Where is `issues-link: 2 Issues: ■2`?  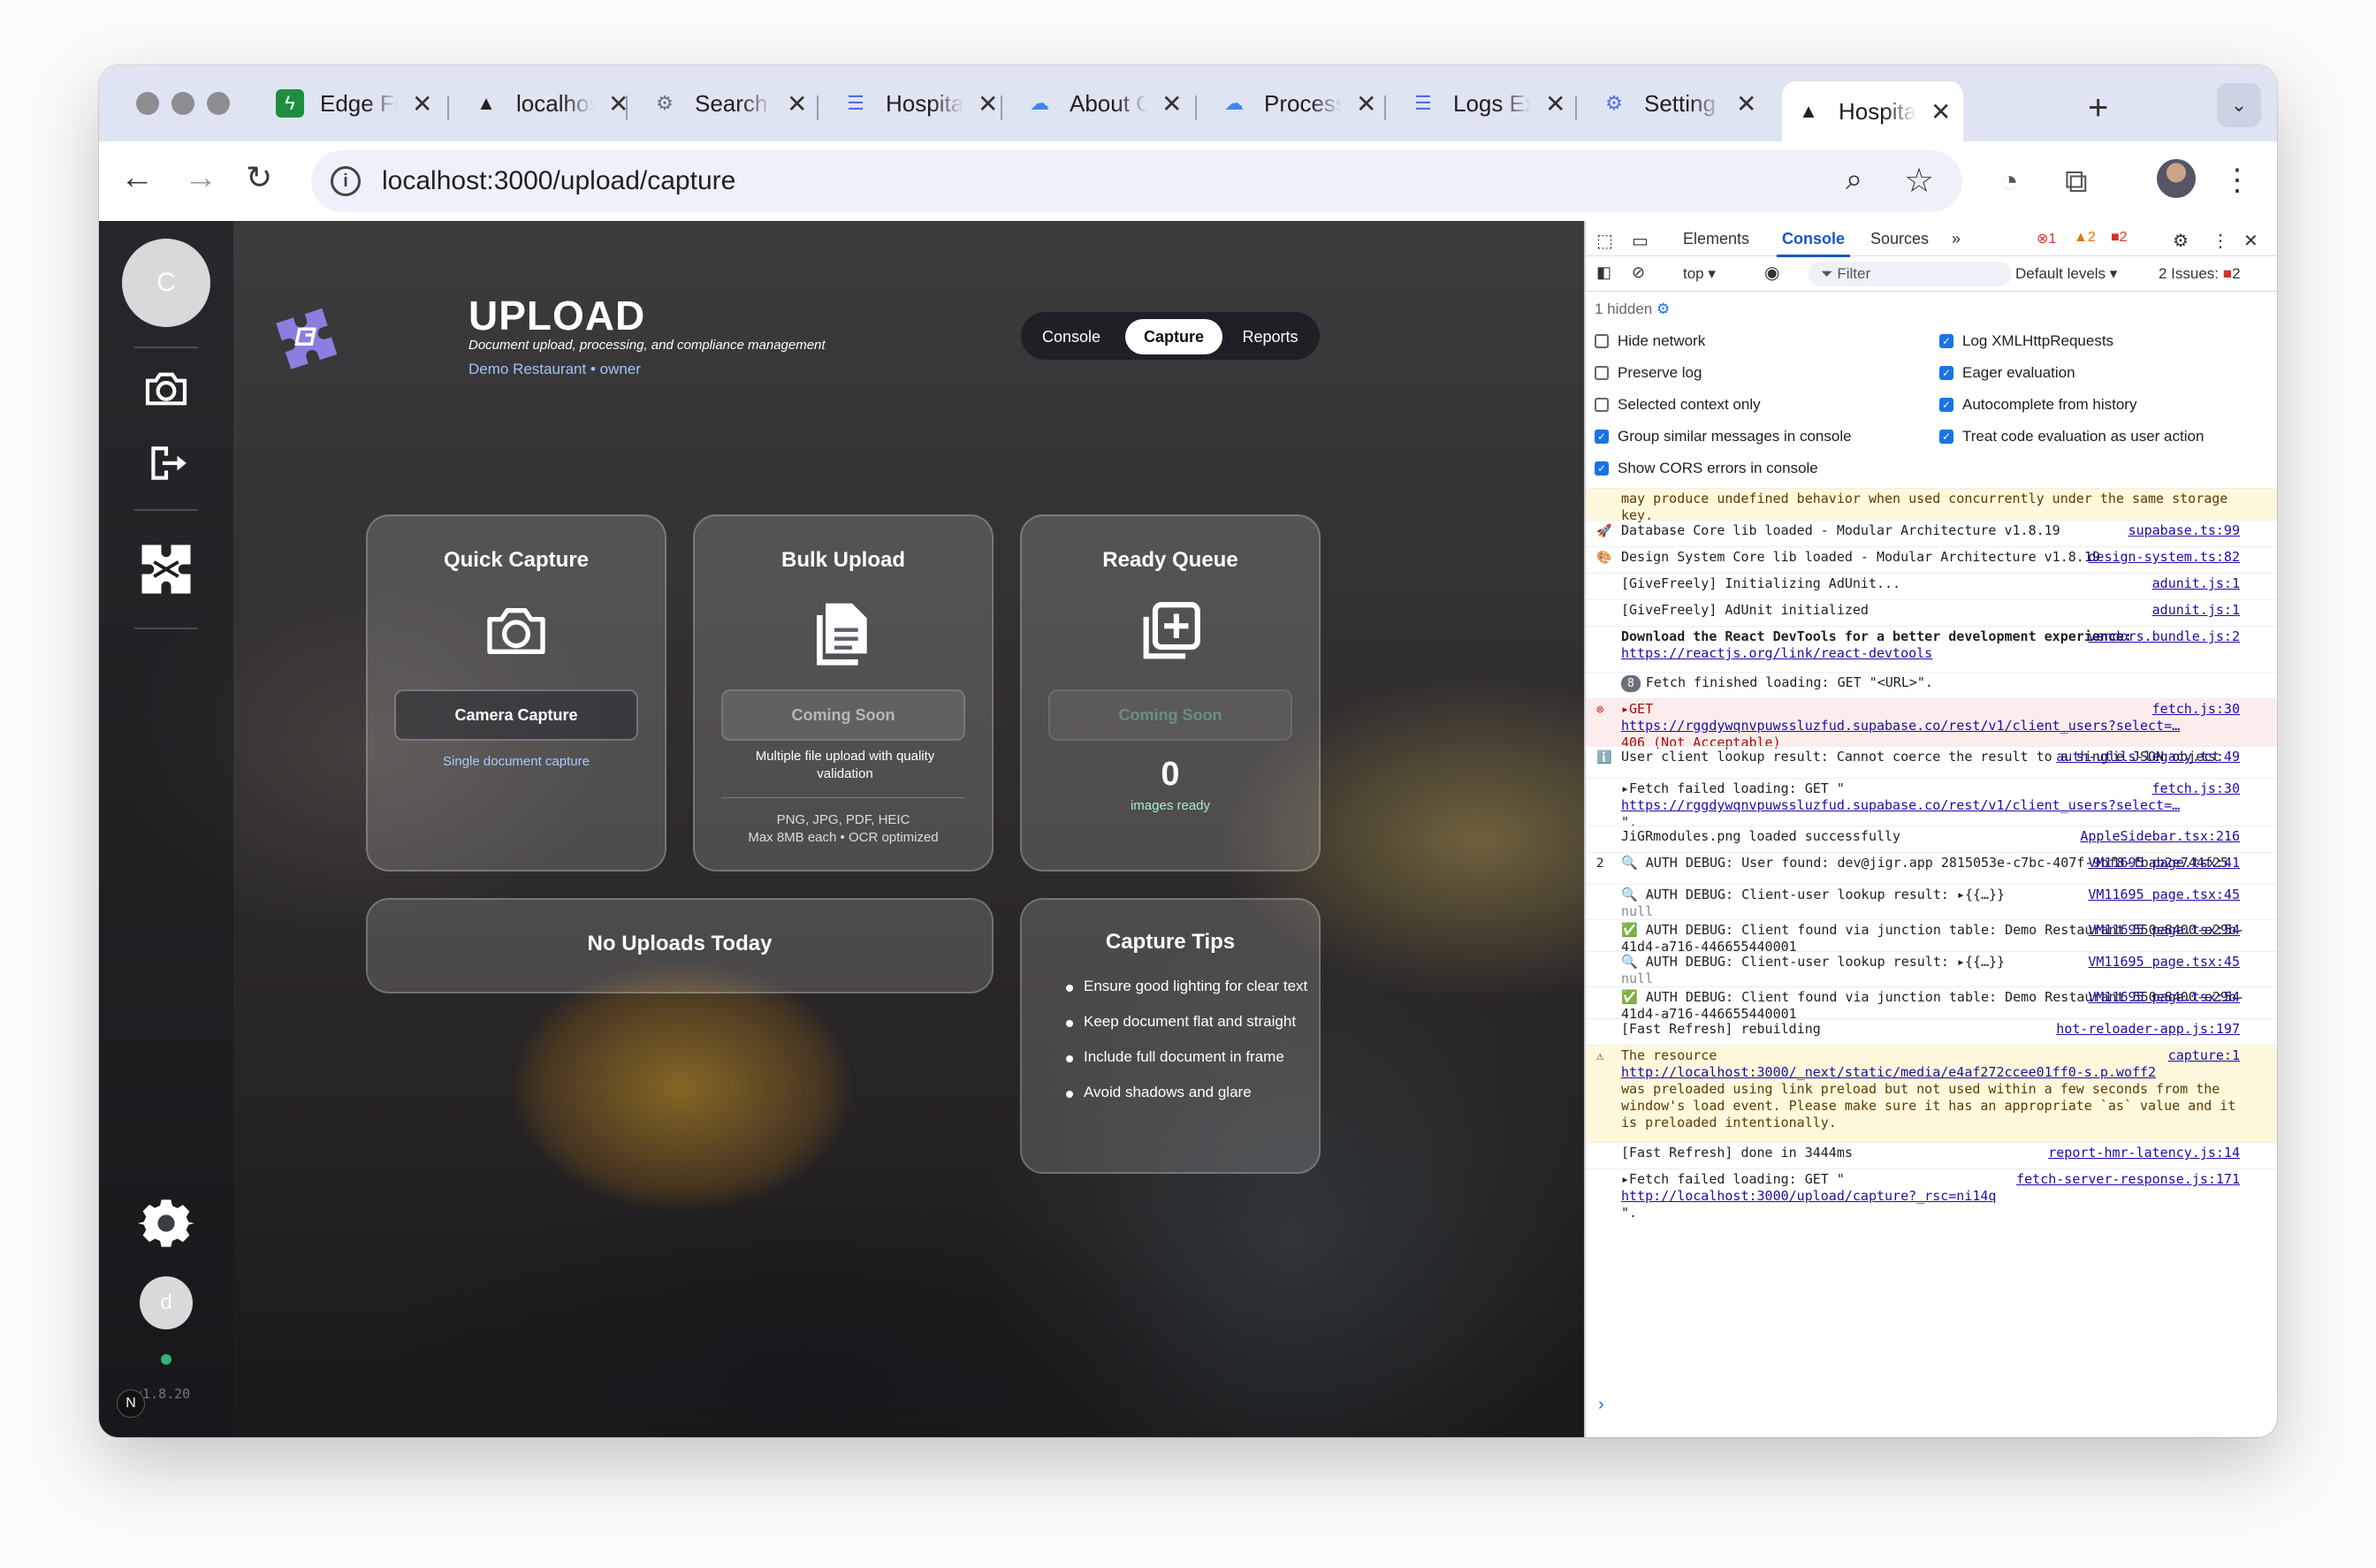 issues-link: 2 Issues: ■2 is located at coordinates (2200, 274).